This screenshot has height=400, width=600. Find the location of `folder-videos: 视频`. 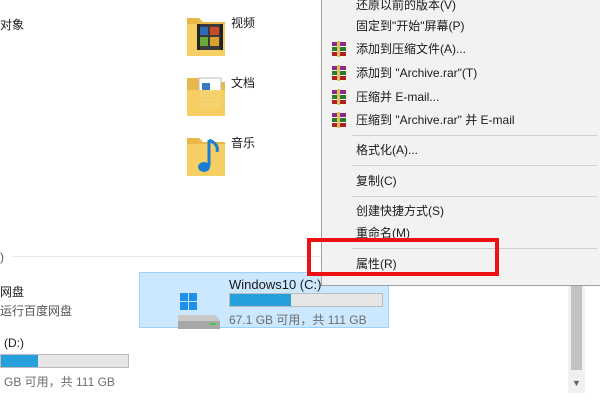

folder-videos: 视频 is located at coordinates (240, 38).